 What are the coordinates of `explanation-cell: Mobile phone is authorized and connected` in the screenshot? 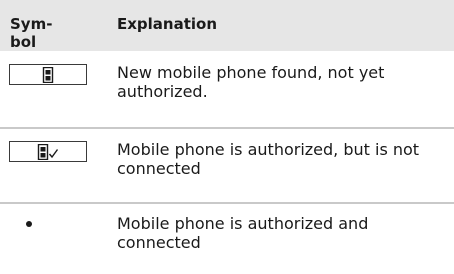 It's located at (243, 233).